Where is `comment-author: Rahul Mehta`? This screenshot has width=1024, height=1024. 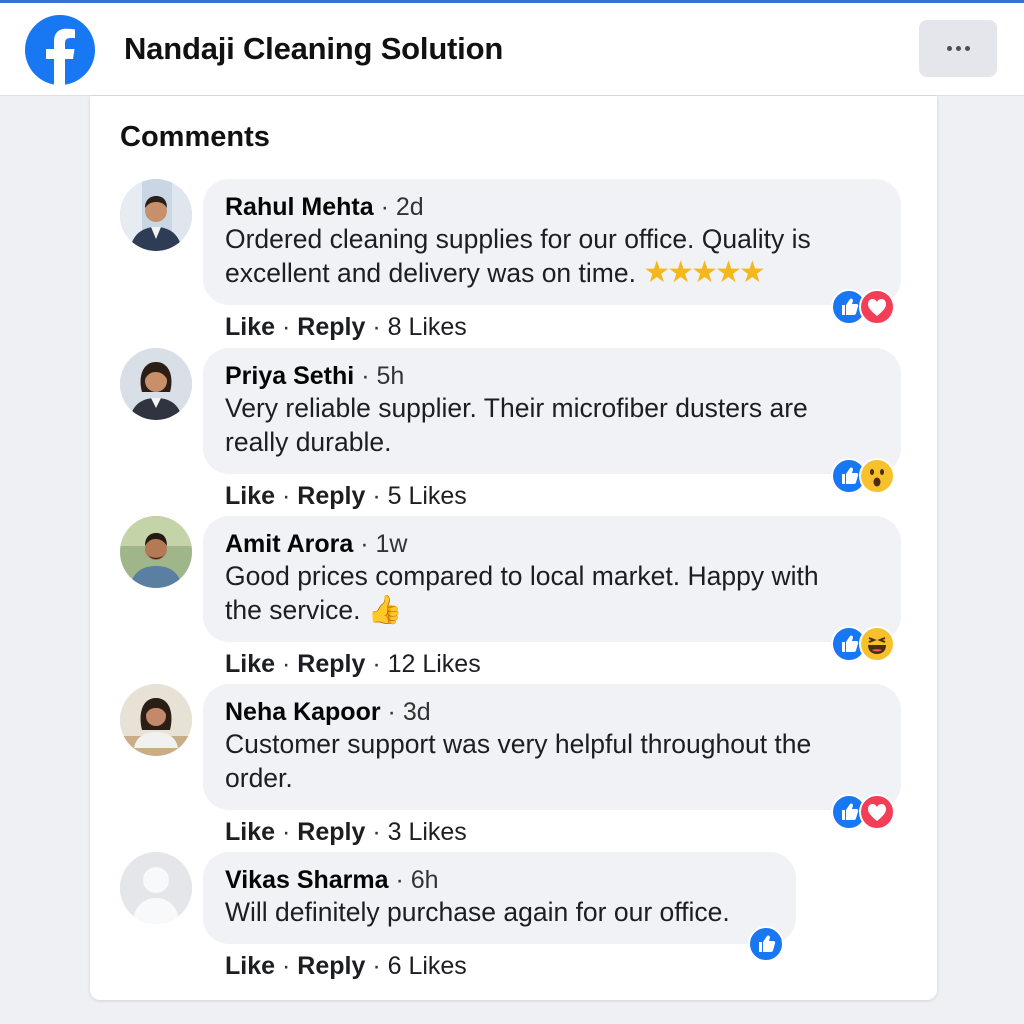
comment-author: Rahul Mehta is located at coordinates (299, 207).